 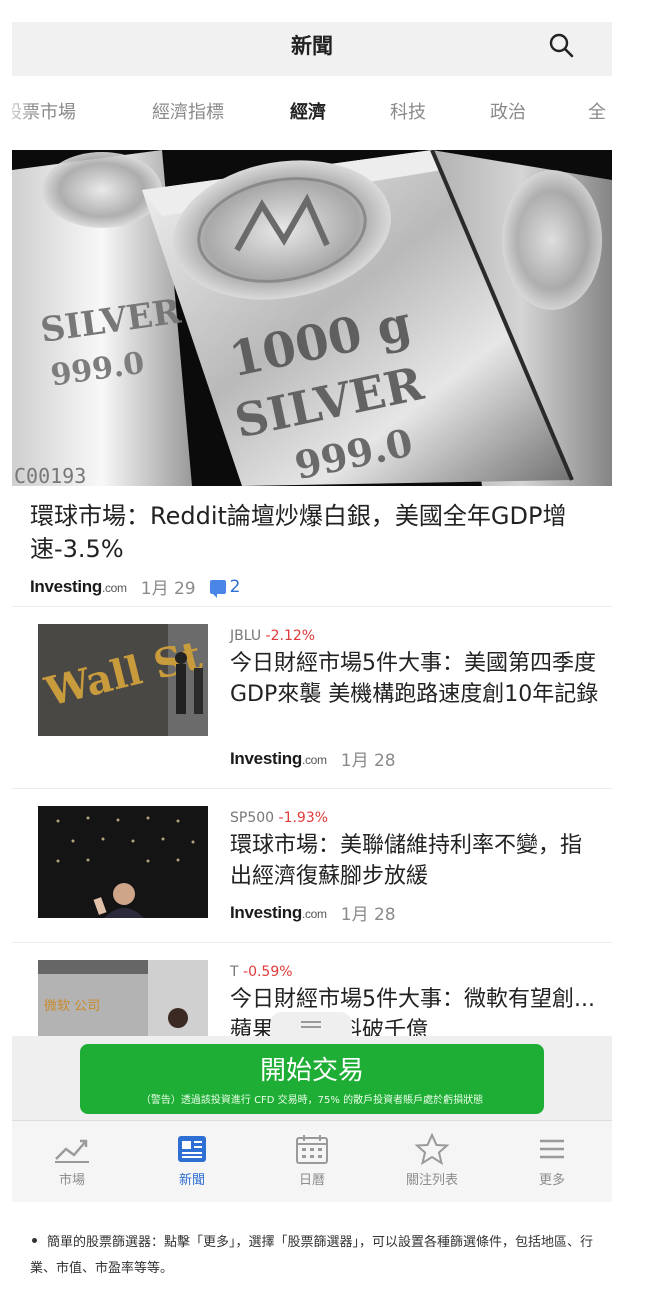 I want to click on trade-label: 開始交易, so click(x=311, y=1071).